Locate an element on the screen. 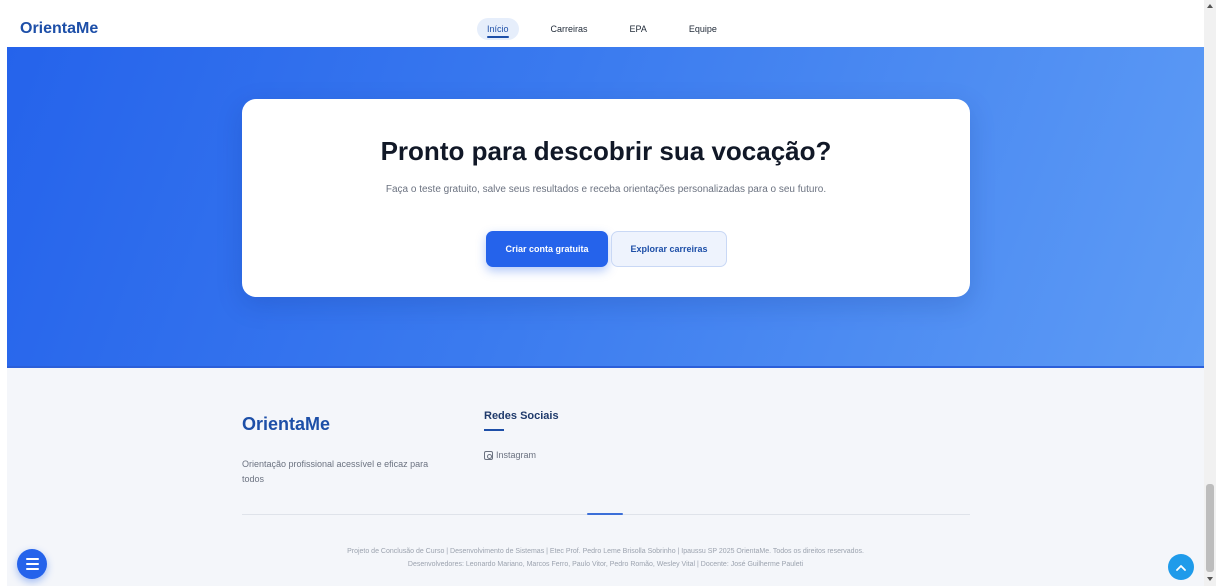 The height and width of the screenshot is (586, 1216). site-header: OrientaMe Início Carreiras EPA Equipe is located at coordinates (605, 28).